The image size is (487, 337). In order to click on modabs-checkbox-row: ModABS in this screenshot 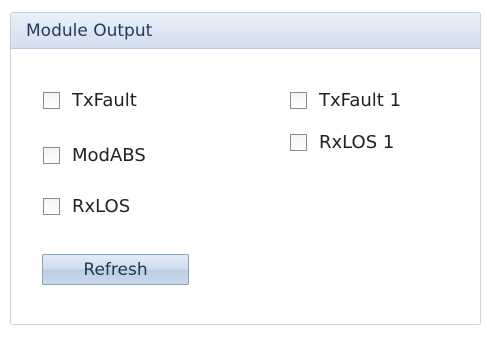, I will do `click(94, 155)`.